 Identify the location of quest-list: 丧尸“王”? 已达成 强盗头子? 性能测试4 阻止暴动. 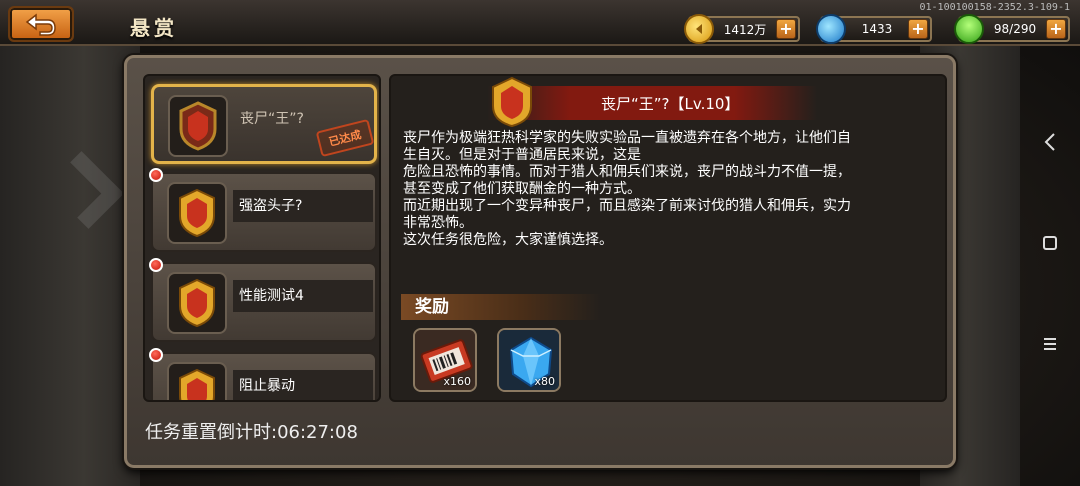
(262, 238).